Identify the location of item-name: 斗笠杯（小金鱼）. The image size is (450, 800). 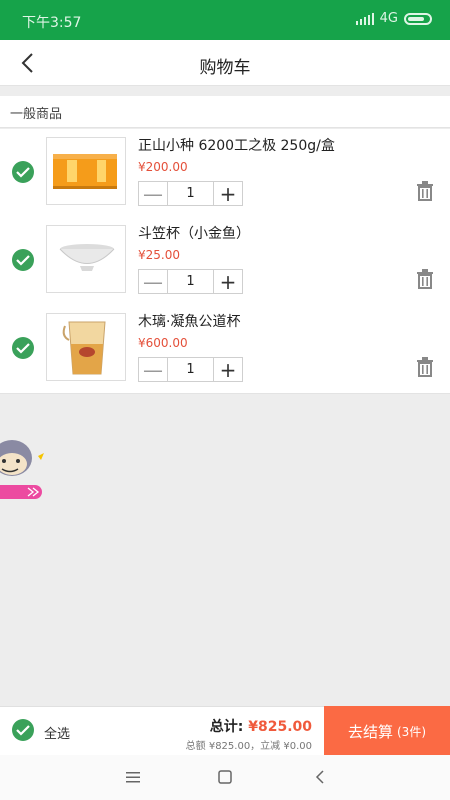
(194, 233).